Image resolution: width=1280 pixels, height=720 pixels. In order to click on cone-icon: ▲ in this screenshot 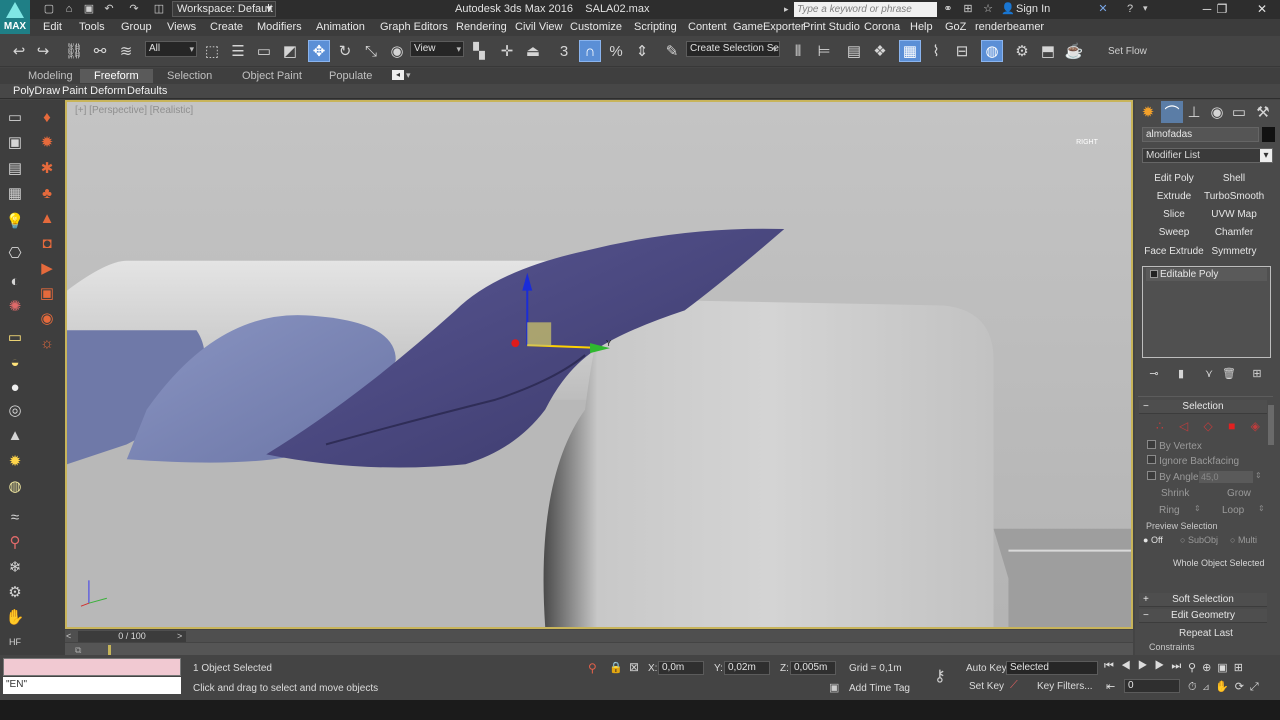, I will do `click(15, 435)`.